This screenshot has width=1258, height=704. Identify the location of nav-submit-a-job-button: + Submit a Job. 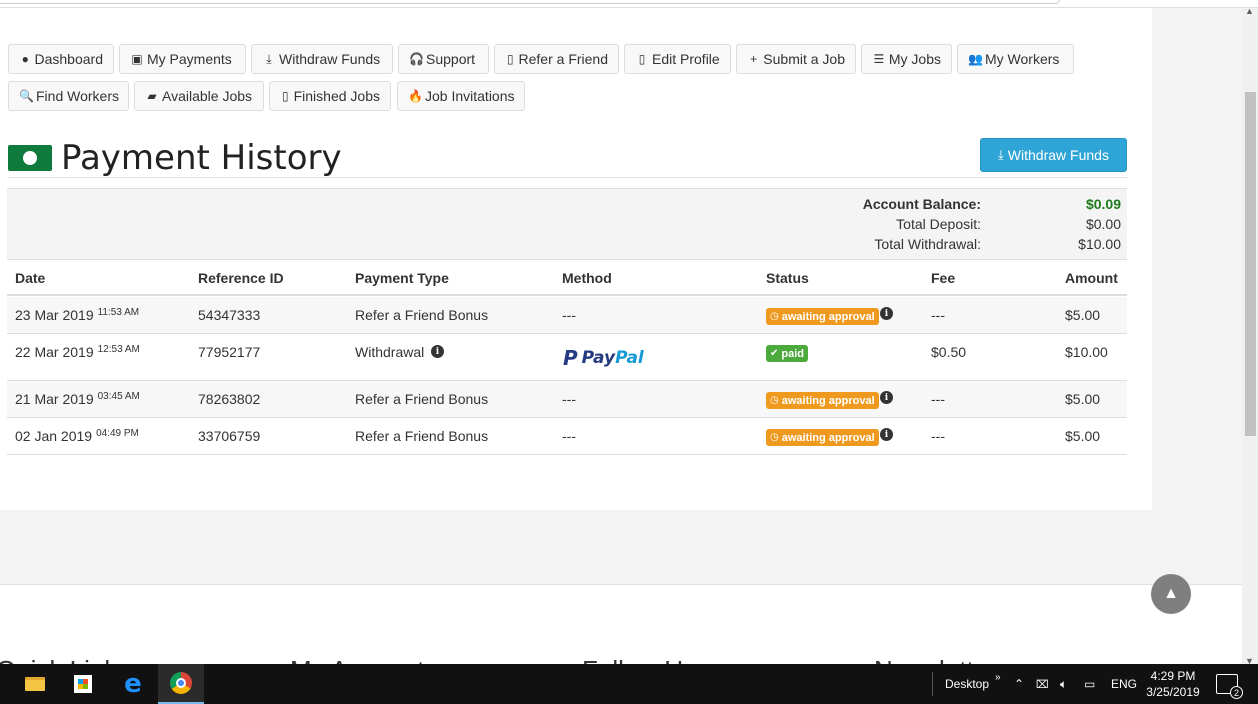
(796, 59).